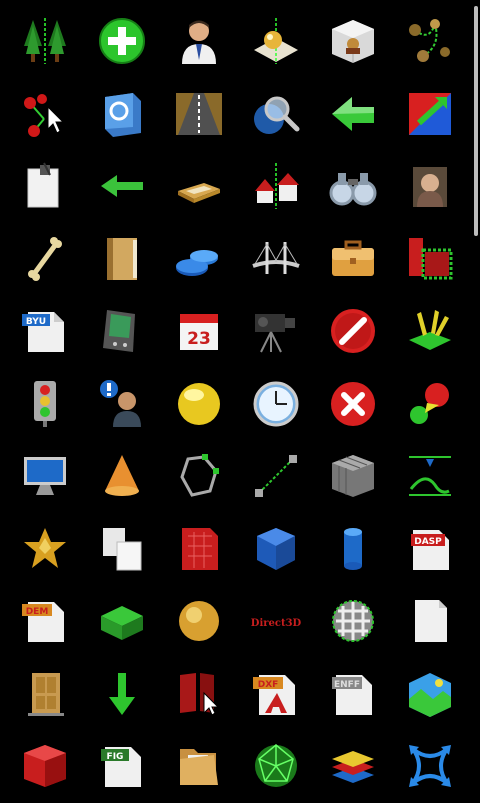 This screenshot has height=803, width=480. I want to click on road-icon, so click(198, 114).